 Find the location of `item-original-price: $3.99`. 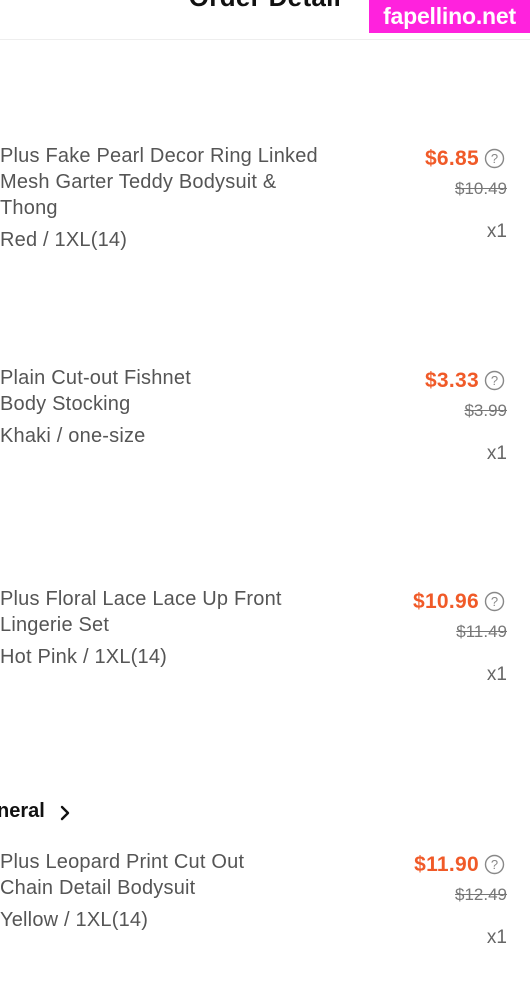

item-original-price: $3.99 is located at coordinates (485, 410).